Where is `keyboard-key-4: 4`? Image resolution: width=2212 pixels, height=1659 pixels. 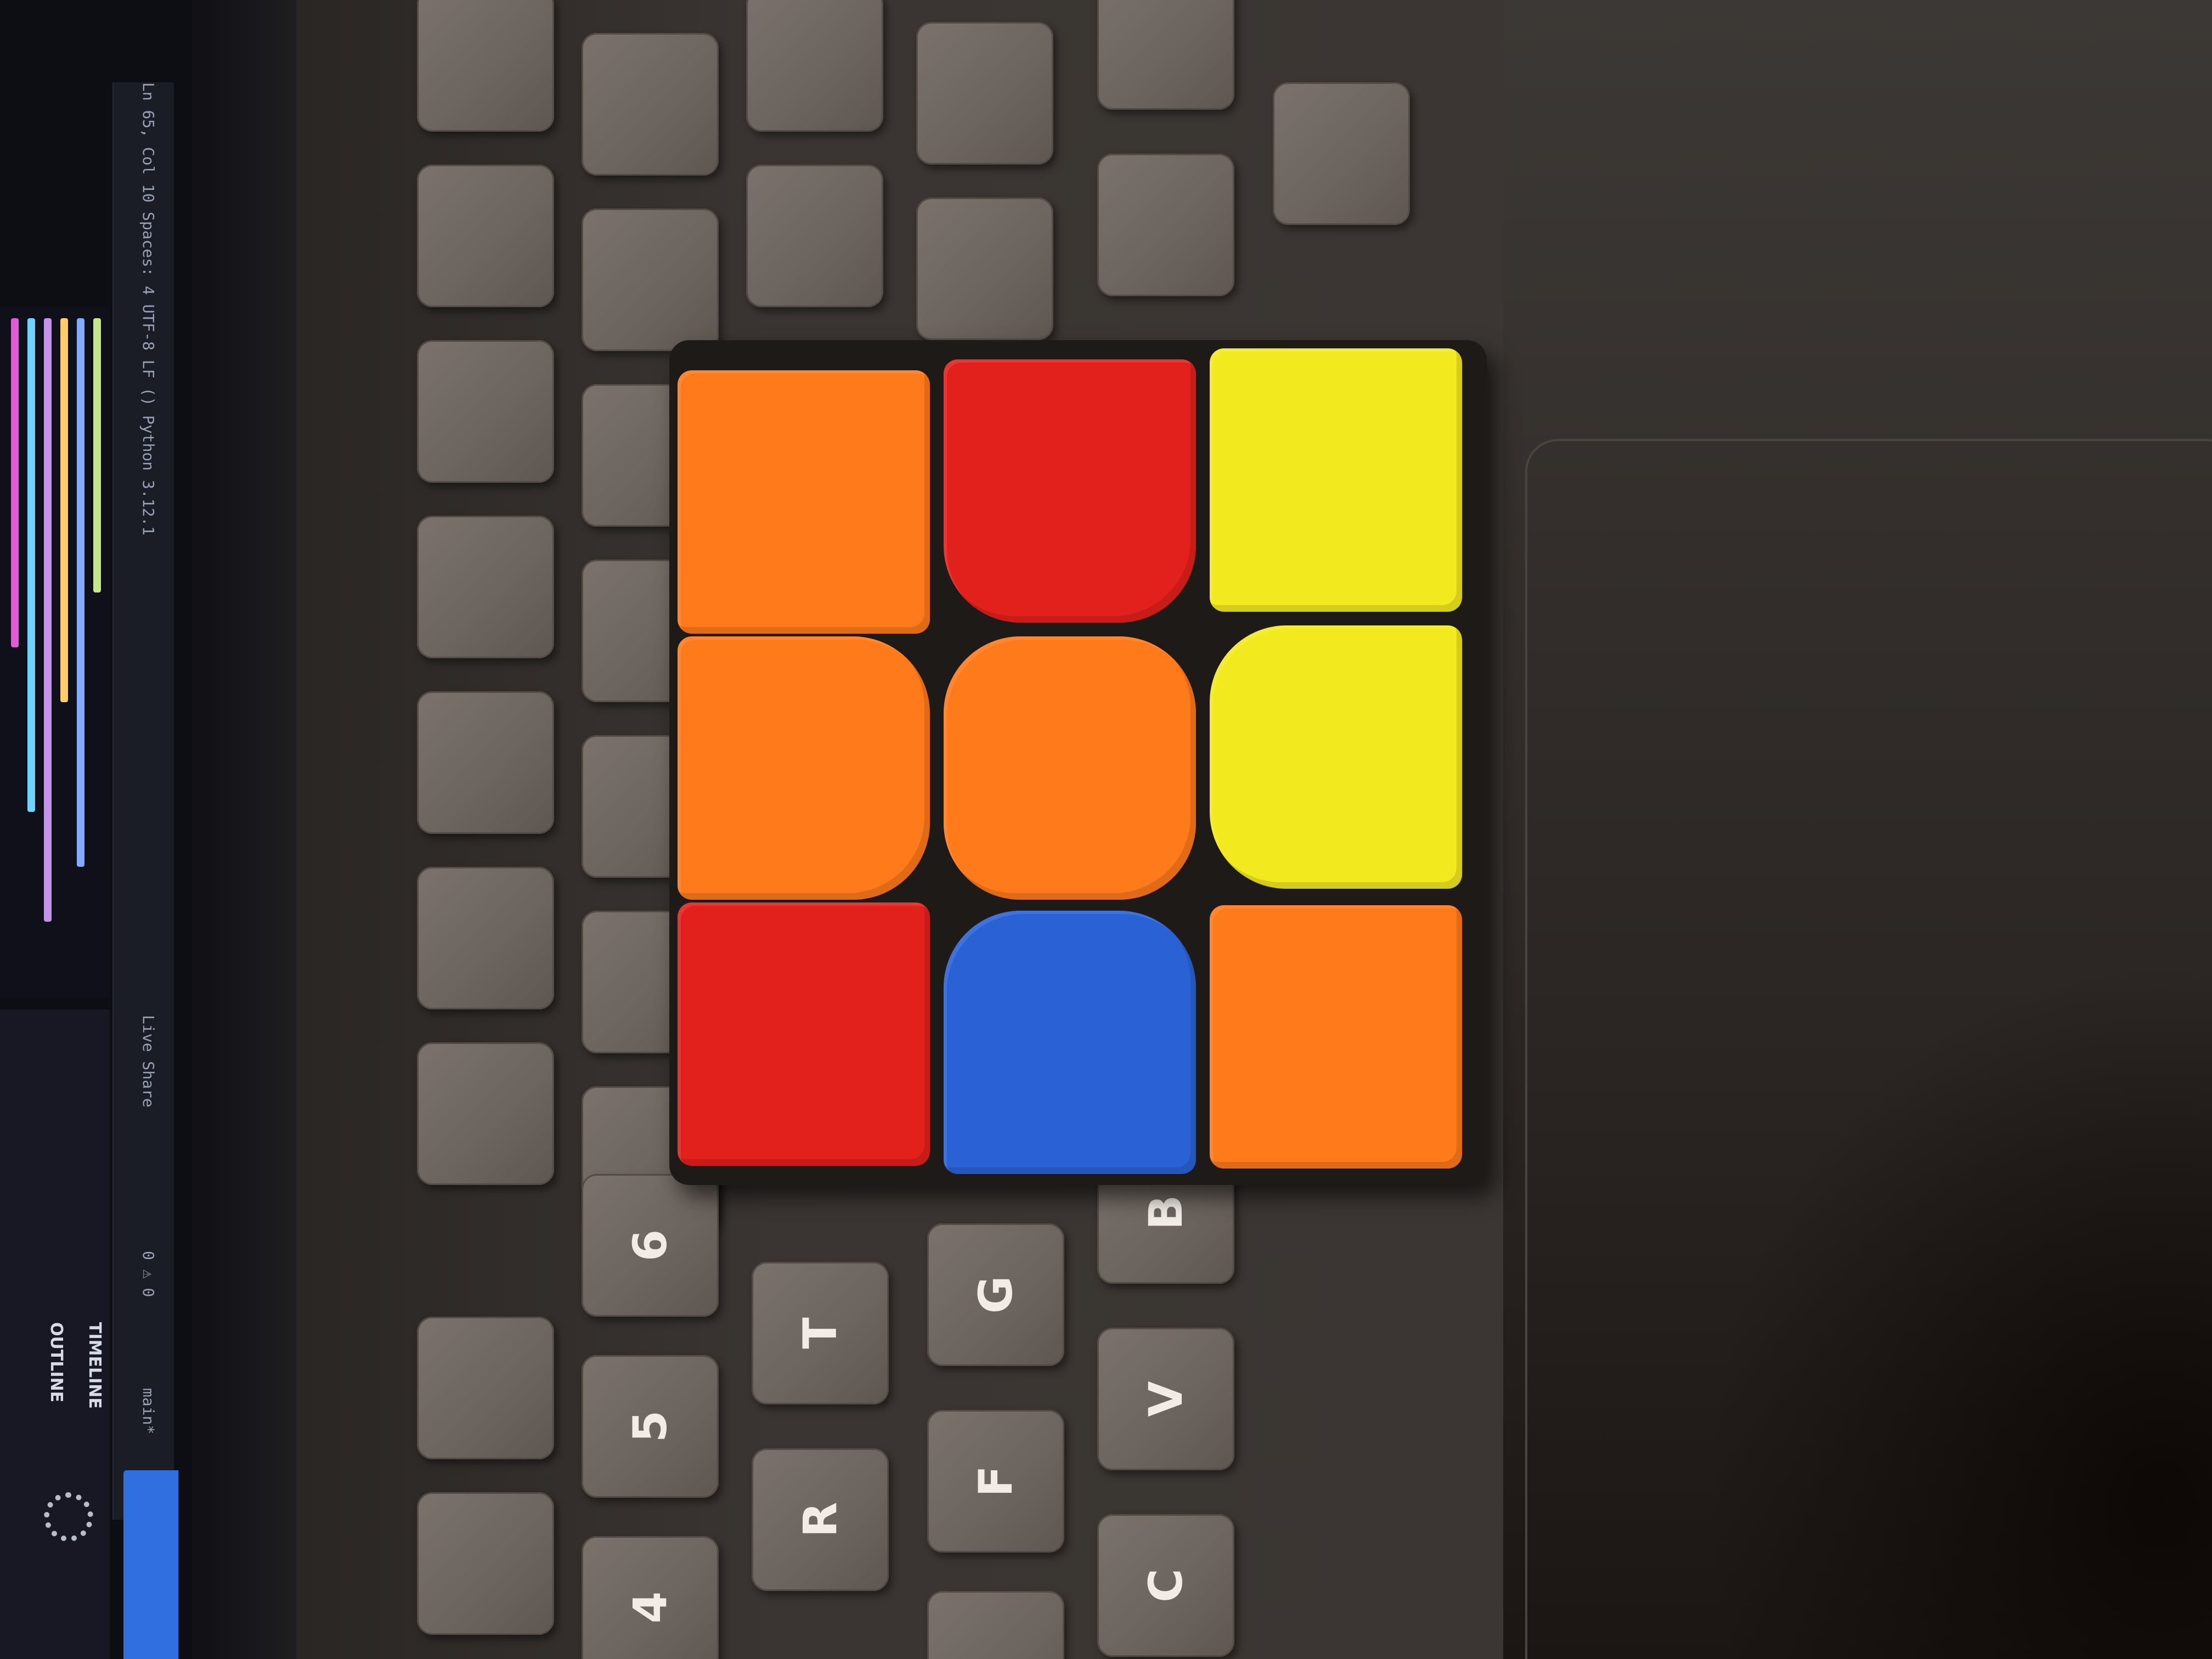
keyboard-key-4: 4 is located at coordinates (651, 1597).